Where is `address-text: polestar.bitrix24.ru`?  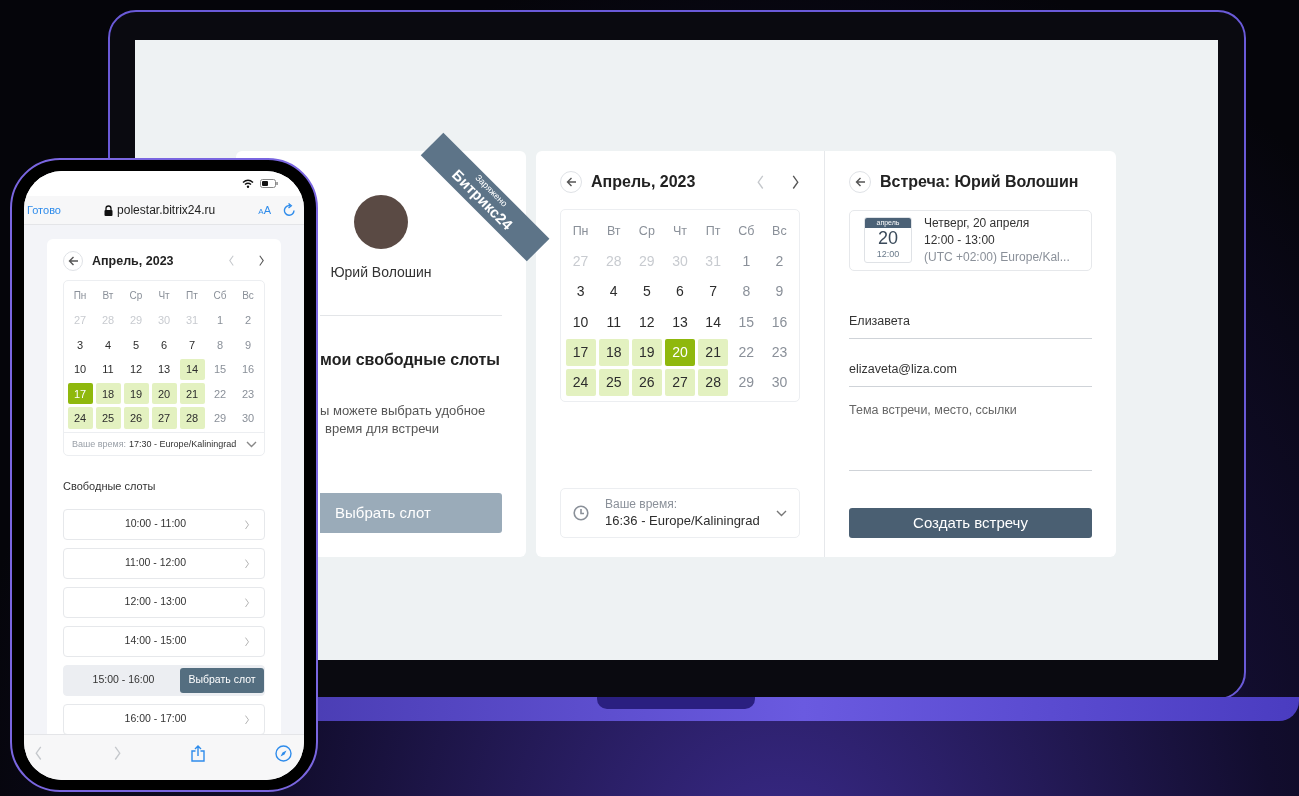
address-text: polestar.bitrix24.ru is located at coordinates (166, 210).